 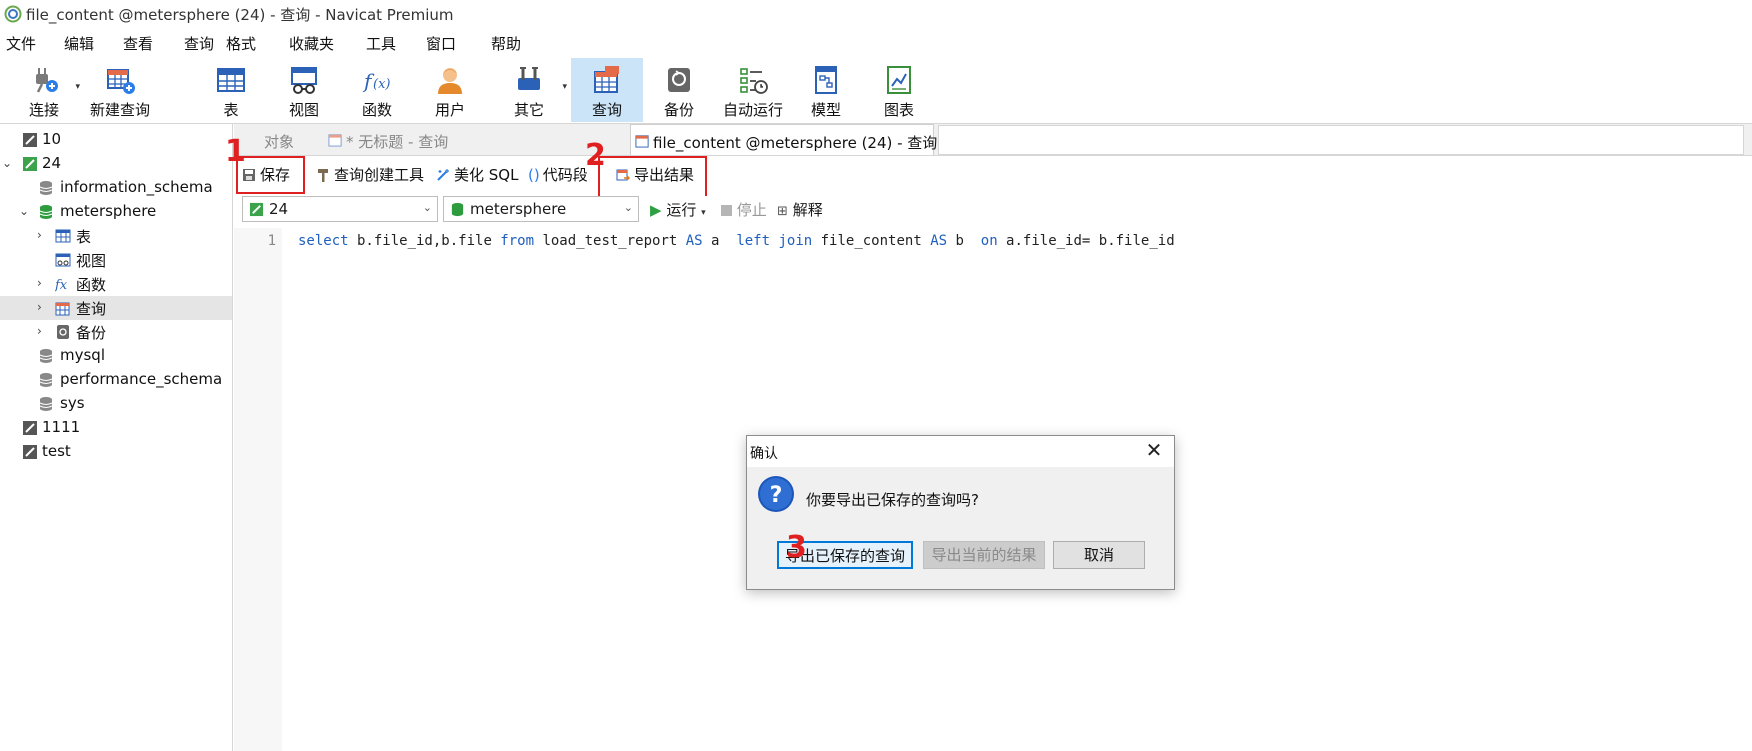 I want to click on connect-label: 连接, so click(x=43, y=110).